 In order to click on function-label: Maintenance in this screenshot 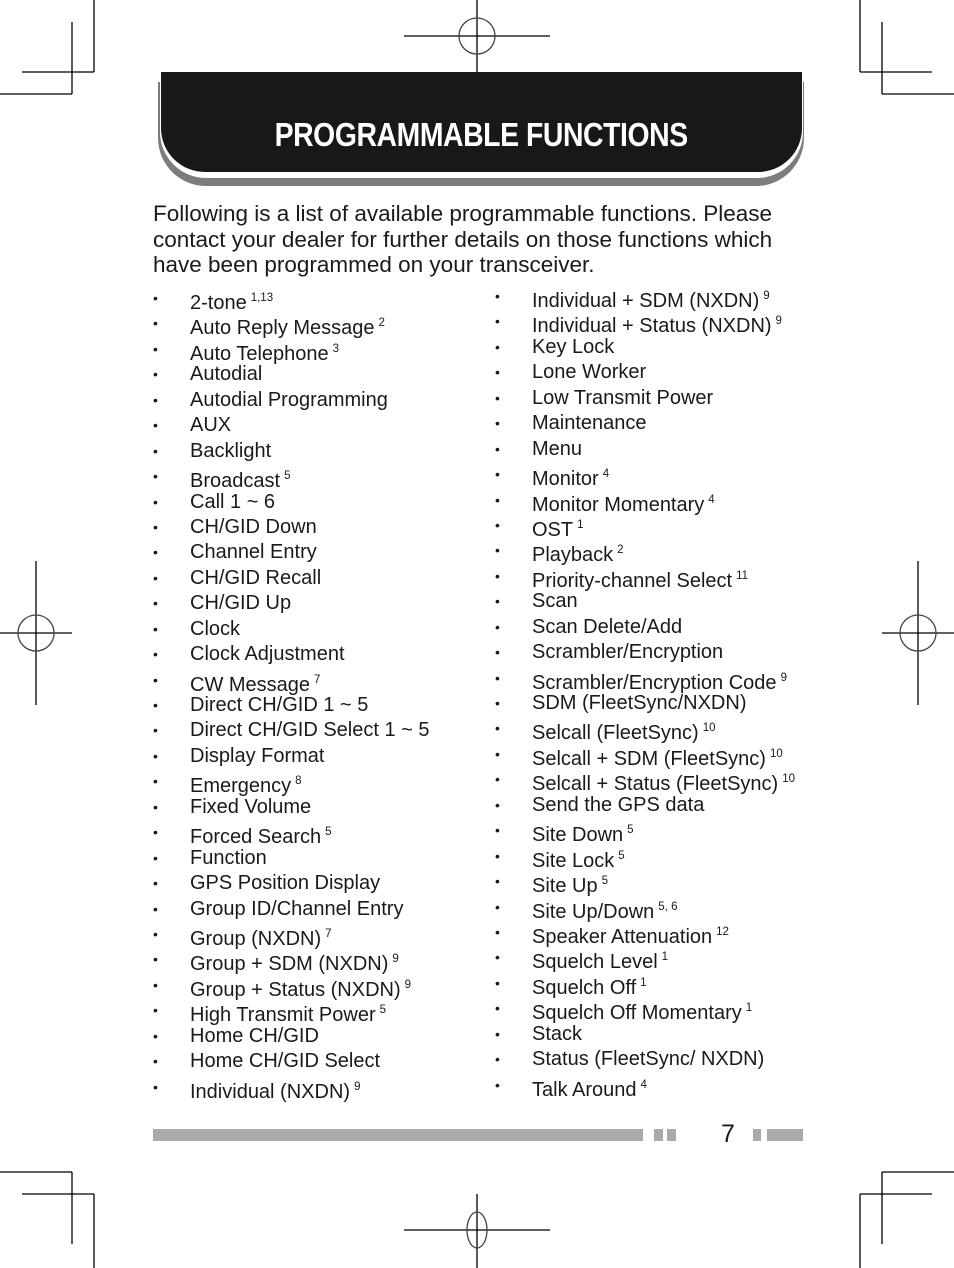, I will do `click(589, 423)`.